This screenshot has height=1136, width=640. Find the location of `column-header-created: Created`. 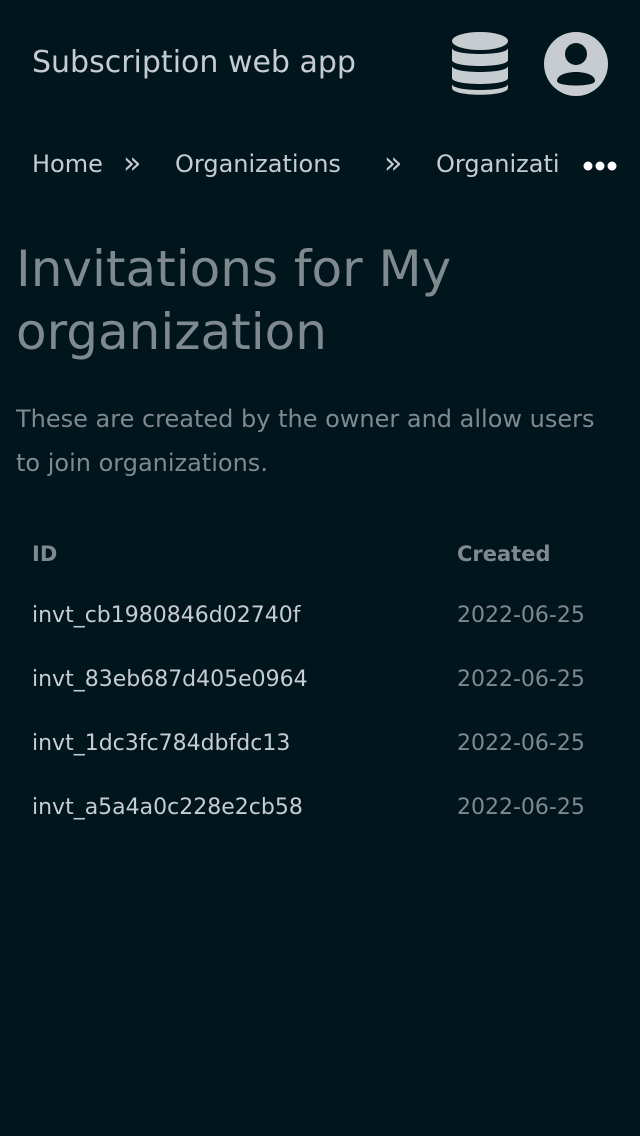

column-header-created: Created is located at coordinates (504, 554).